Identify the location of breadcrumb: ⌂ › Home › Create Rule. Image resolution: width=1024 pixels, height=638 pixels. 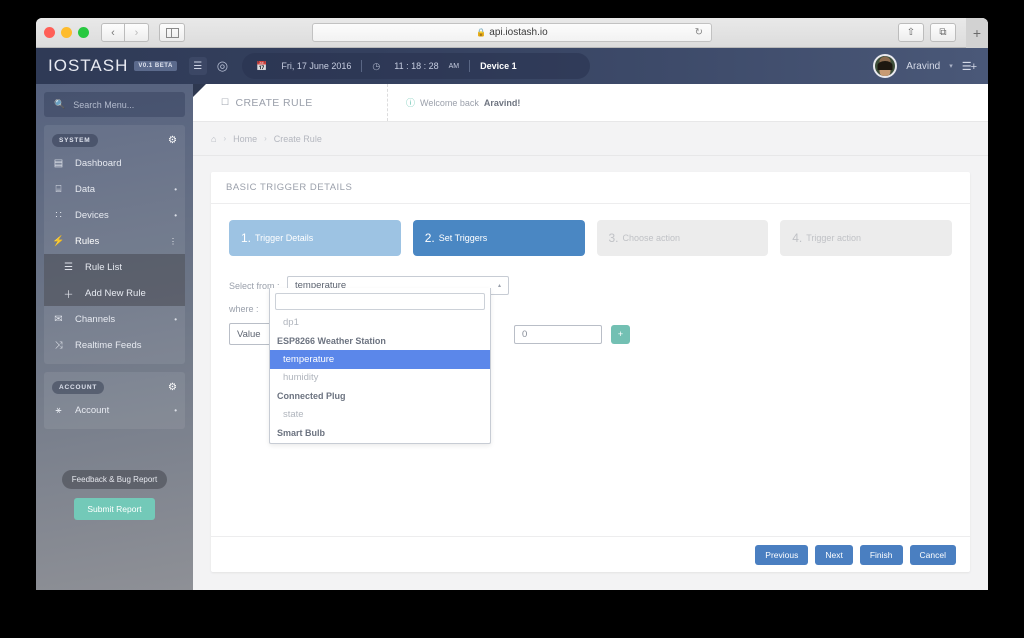
(590, 139).